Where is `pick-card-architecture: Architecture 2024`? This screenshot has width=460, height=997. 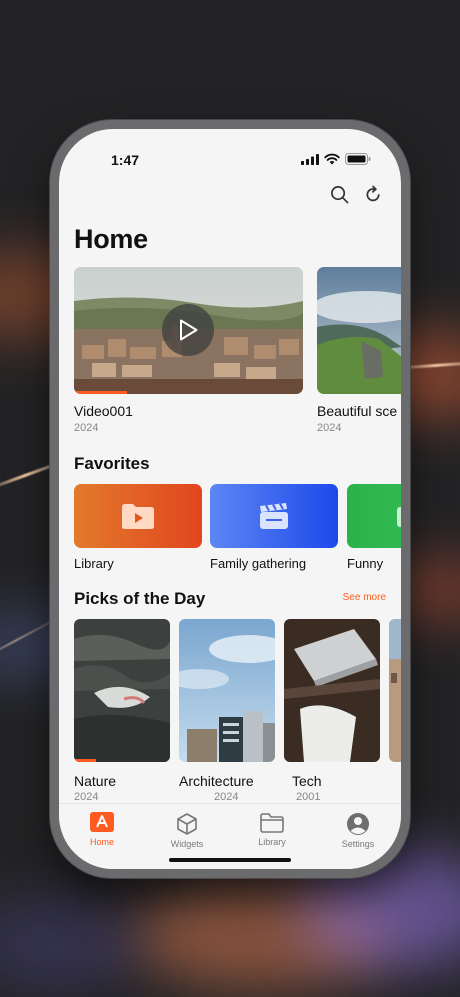 pick-card-architecture: Architecture 2024 is located at coordinates (227, 711).